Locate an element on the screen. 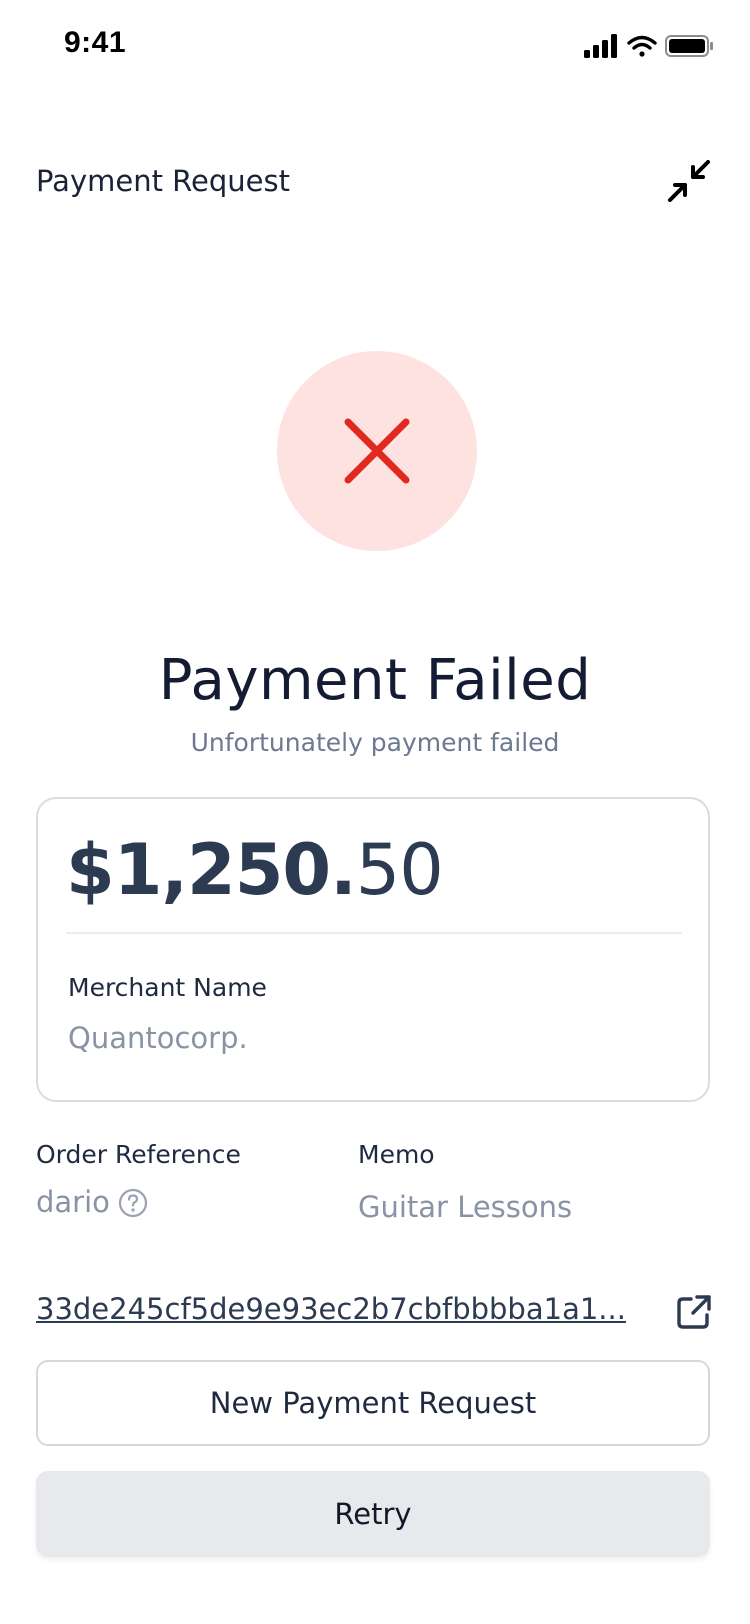  page-title: Payment Request is located at coordinates (163, 181).